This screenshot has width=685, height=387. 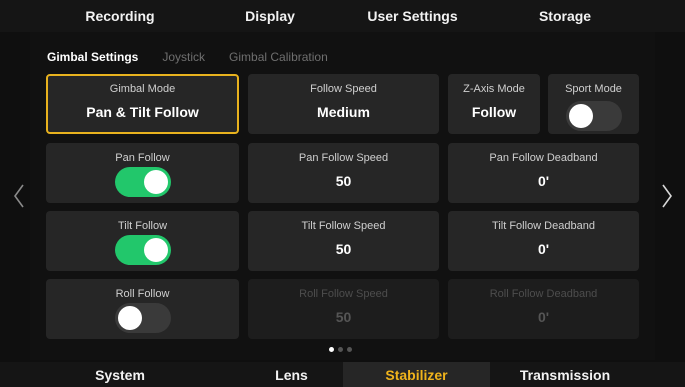 I want to click on follow-speed-label: Follow Speed, so click(x=343, y=89).